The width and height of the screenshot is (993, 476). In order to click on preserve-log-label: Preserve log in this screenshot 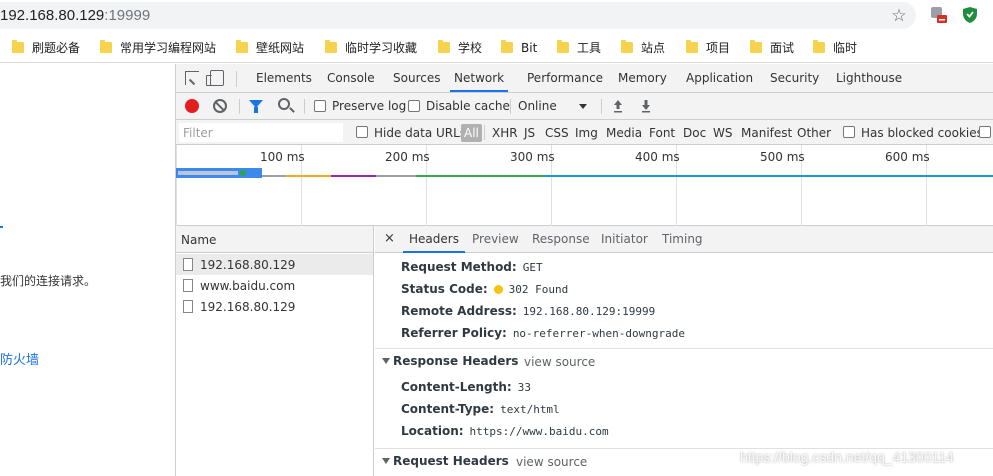, I will do `click(369, 106)`.